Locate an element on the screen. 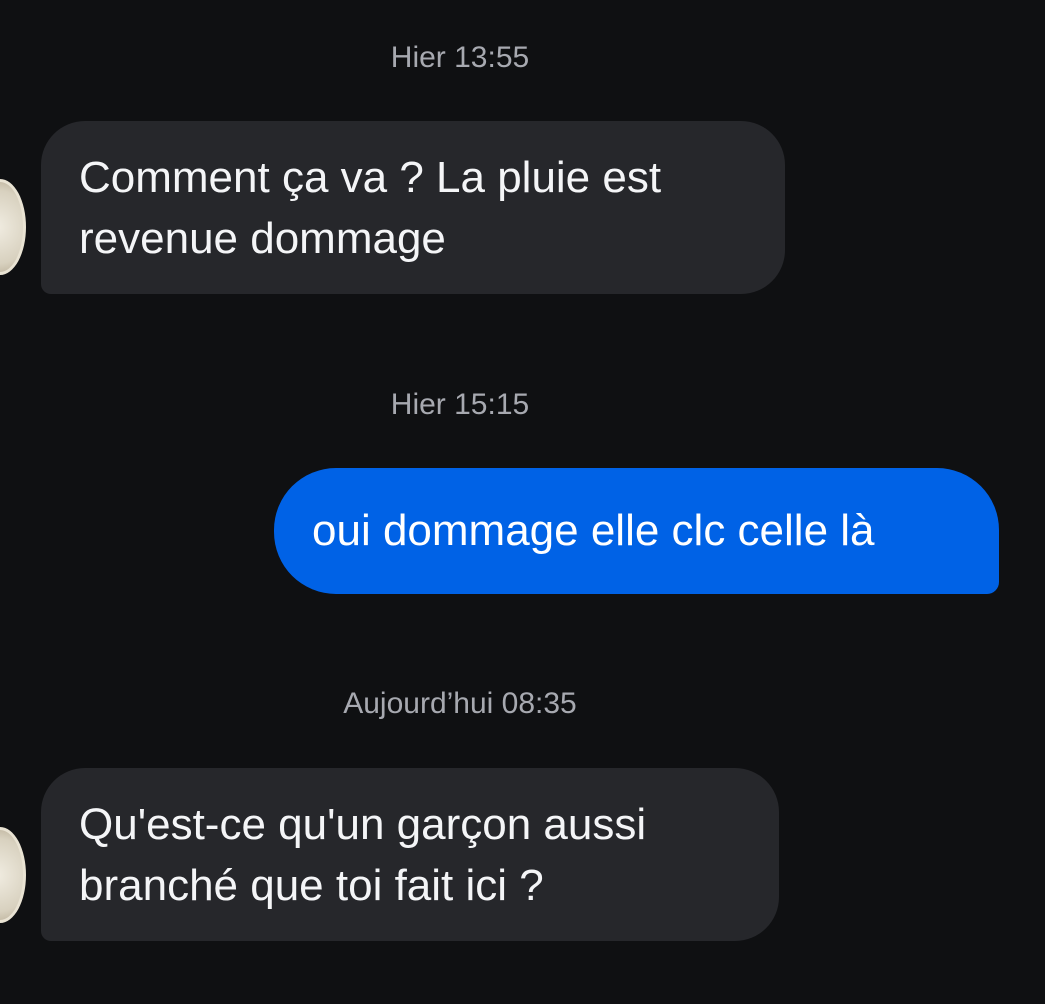 Image resolution: width=1045 pixels, height=1004 pixels. message-text-line: Qu'est-ce qu'un garçon aussi is located at coordinates (363, 824).